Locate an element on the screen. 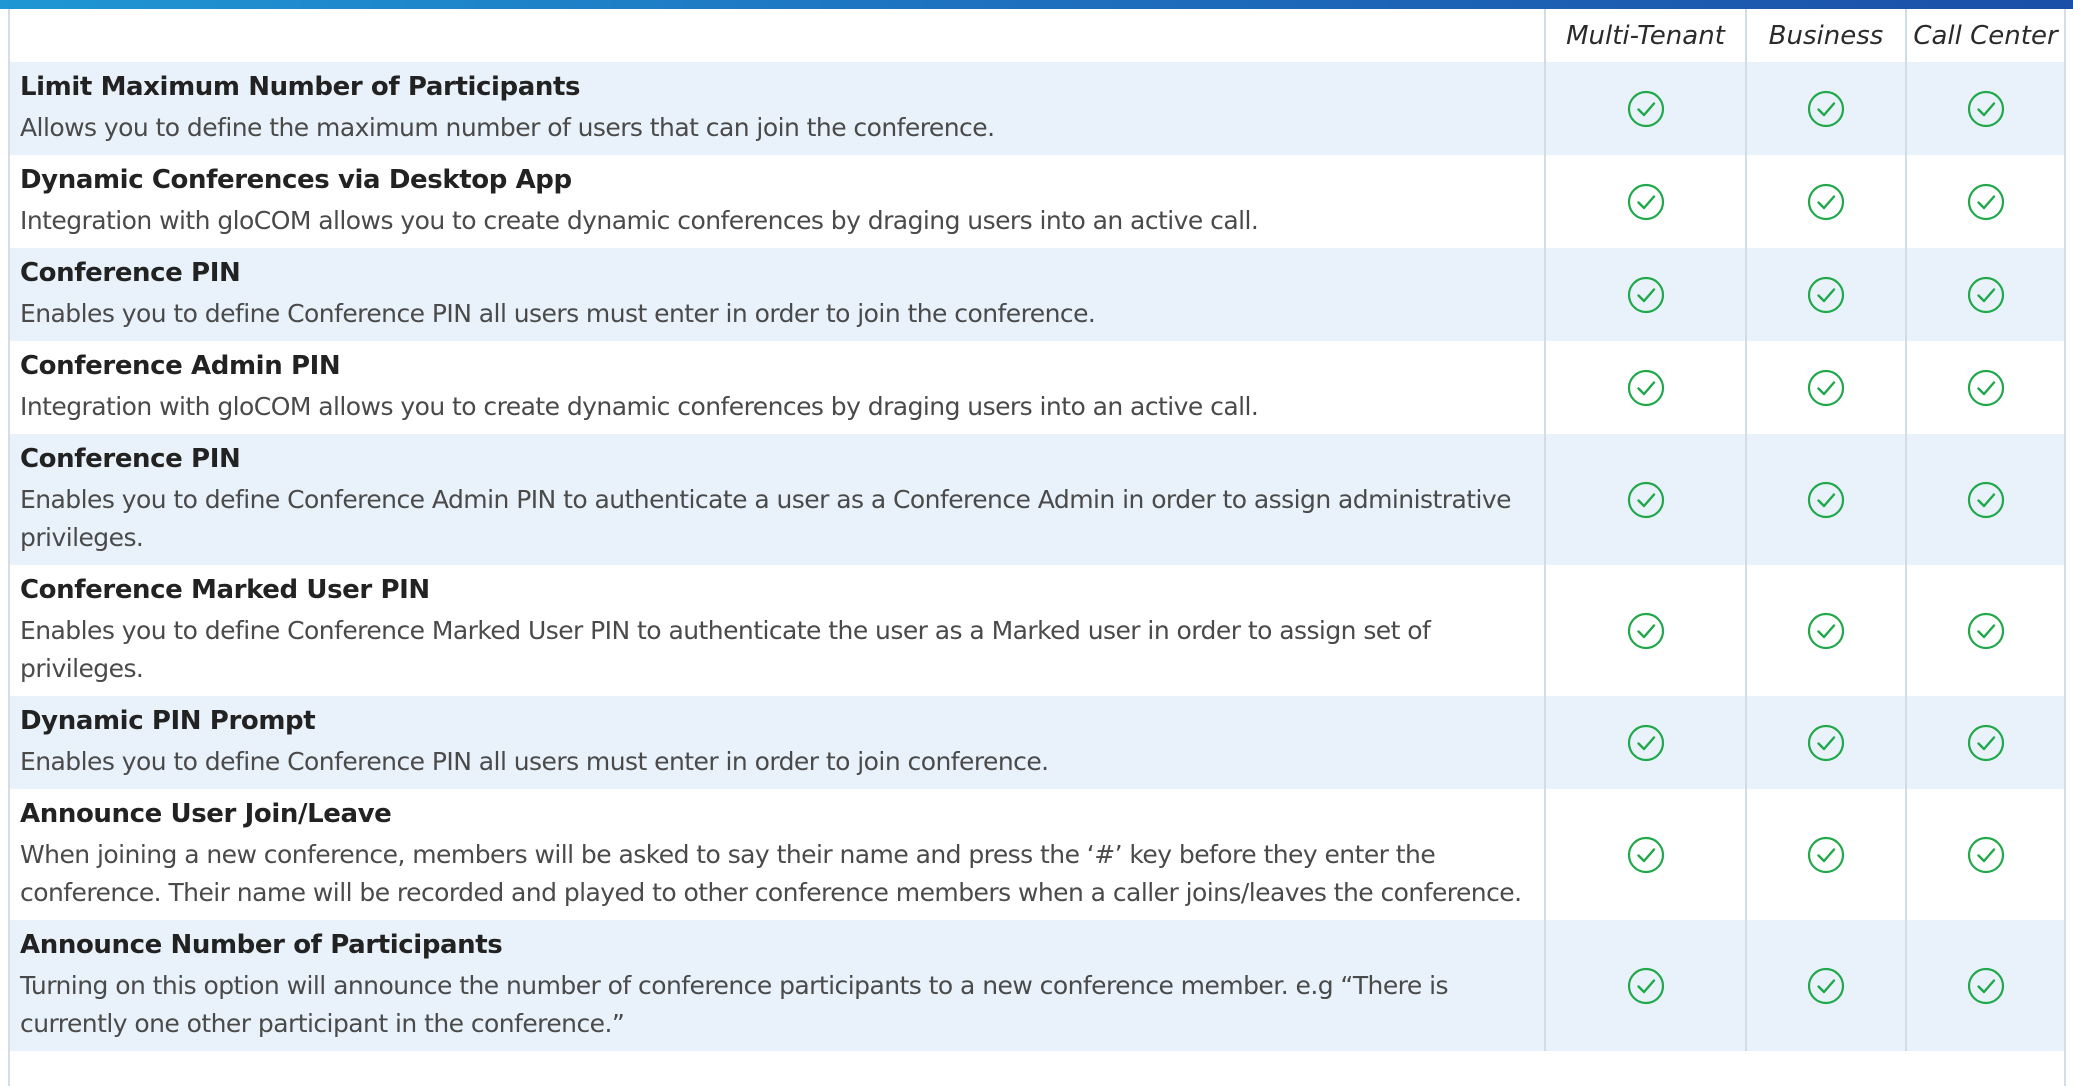 This screenshot has width=2073, height=1086. table-header-row: Multi-Tenant Business Call Center is located at coordinates (1037, 35).